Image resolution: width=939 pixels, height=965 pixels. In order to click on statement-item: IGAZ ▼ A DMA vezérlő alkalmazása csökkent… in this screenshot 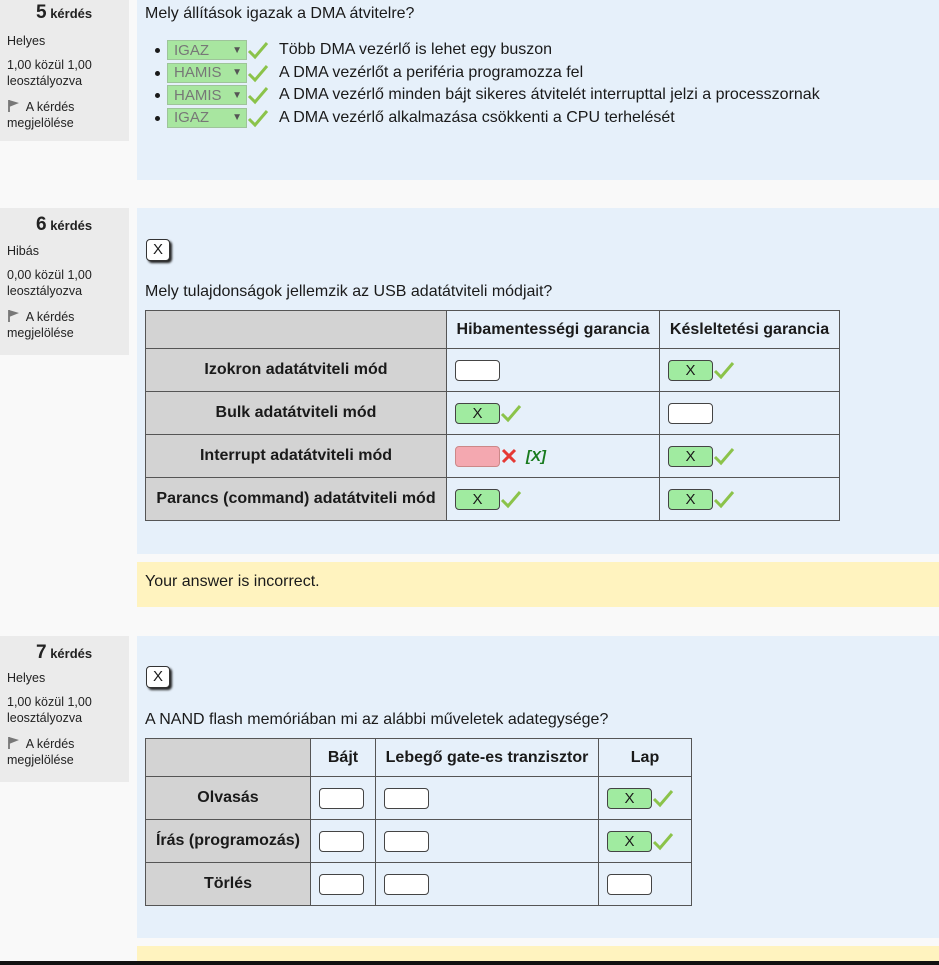, I will do `click(487, 118)`.